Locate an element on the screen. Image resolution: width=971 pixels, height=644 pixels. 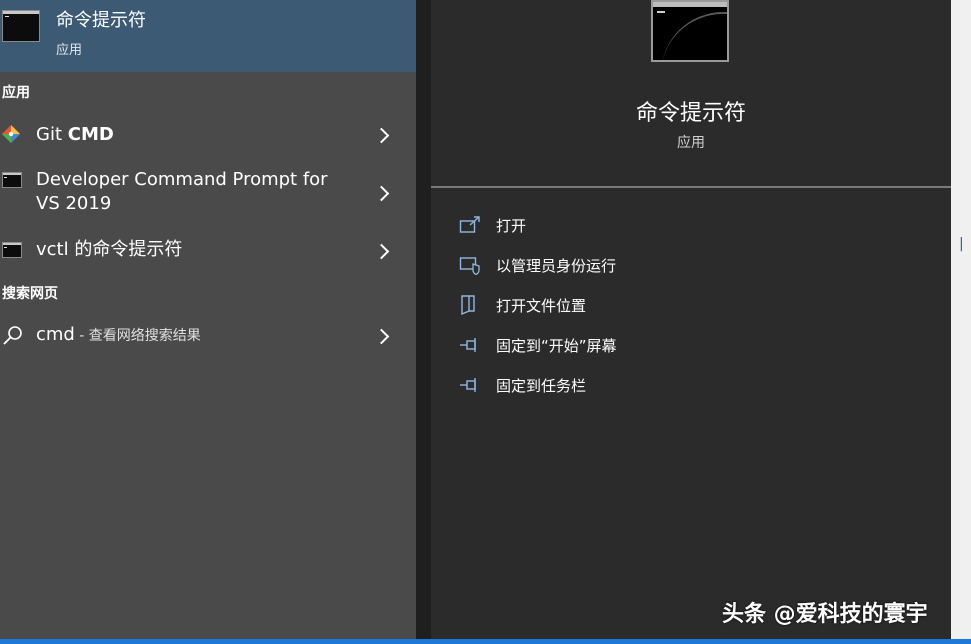
open-icon is located at coordinates (469, 224).